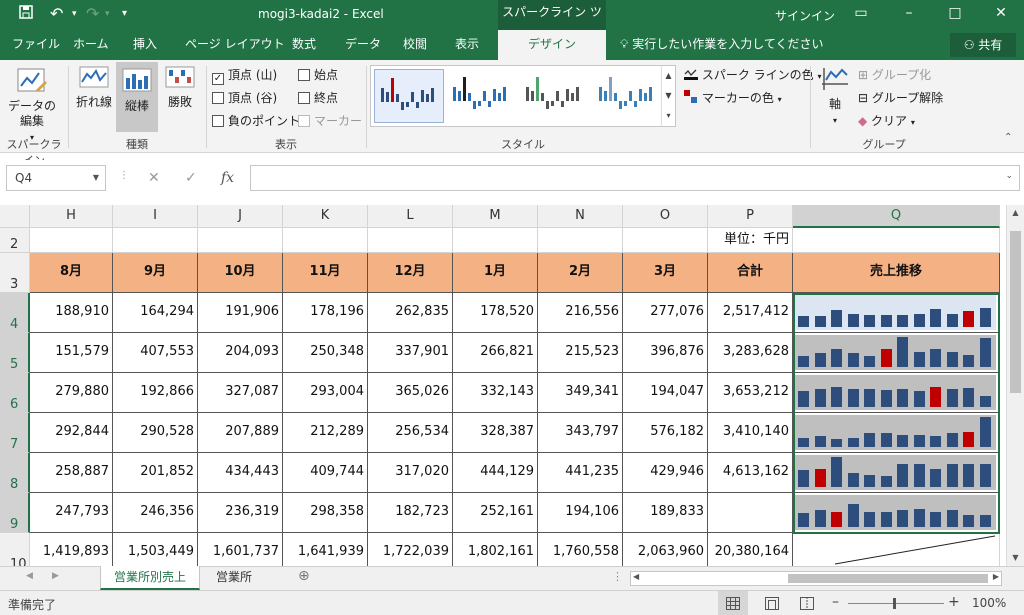 The height and width of the screenshot is (615, 1024). What do you see at coordinates (235, 45) in the screenshot?
I see `tab-page-layout: ページ レイアウト` at bounding box center [235, 45].